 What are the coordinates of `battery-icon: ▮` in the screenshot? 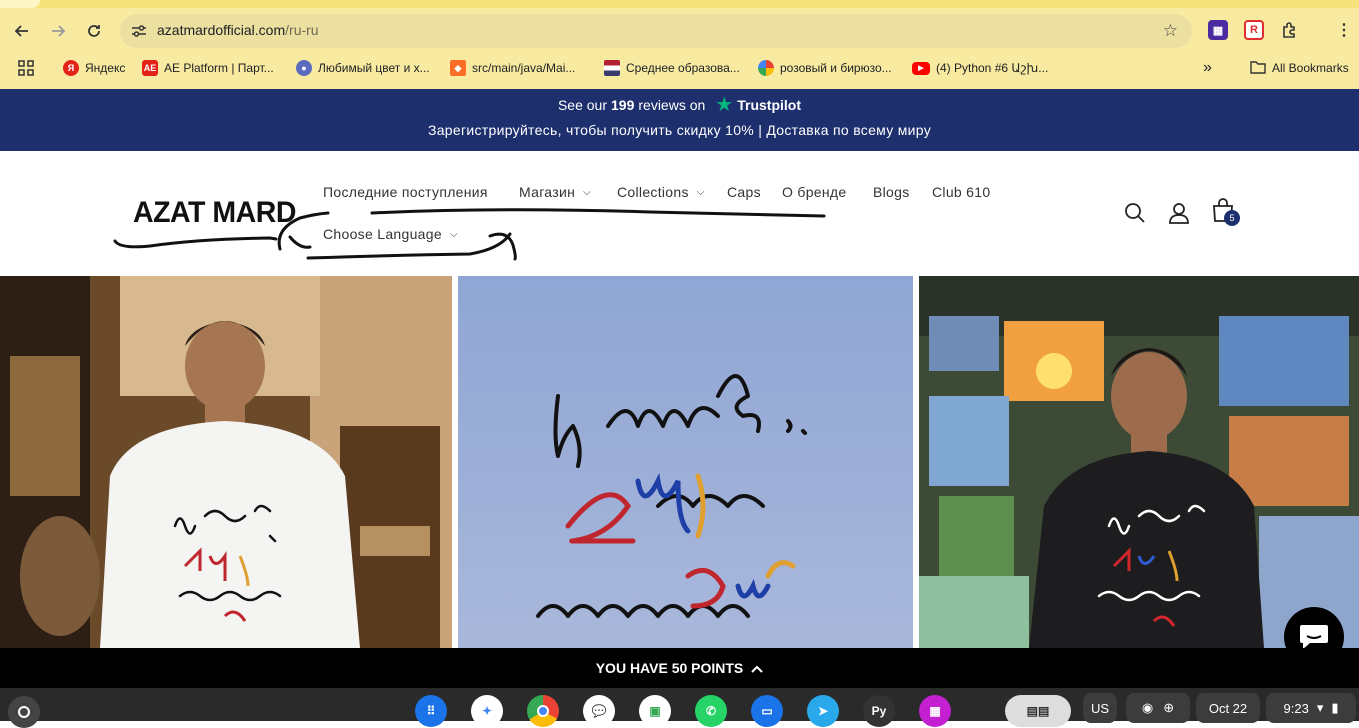 It's located at (1335, 707).